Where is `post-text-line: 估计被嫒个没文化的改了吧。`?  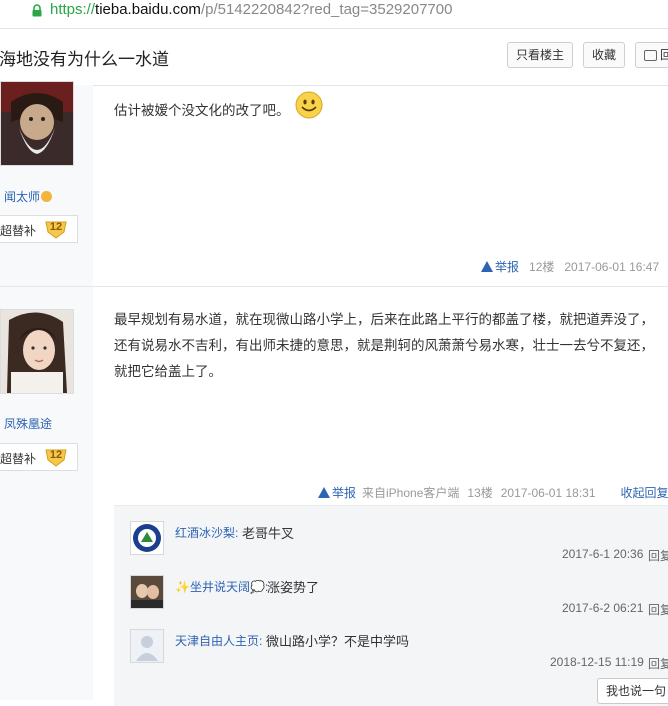
post-text-line: 估计被嫒个没文化的改了吧。 is located at coordinates (202, 110).